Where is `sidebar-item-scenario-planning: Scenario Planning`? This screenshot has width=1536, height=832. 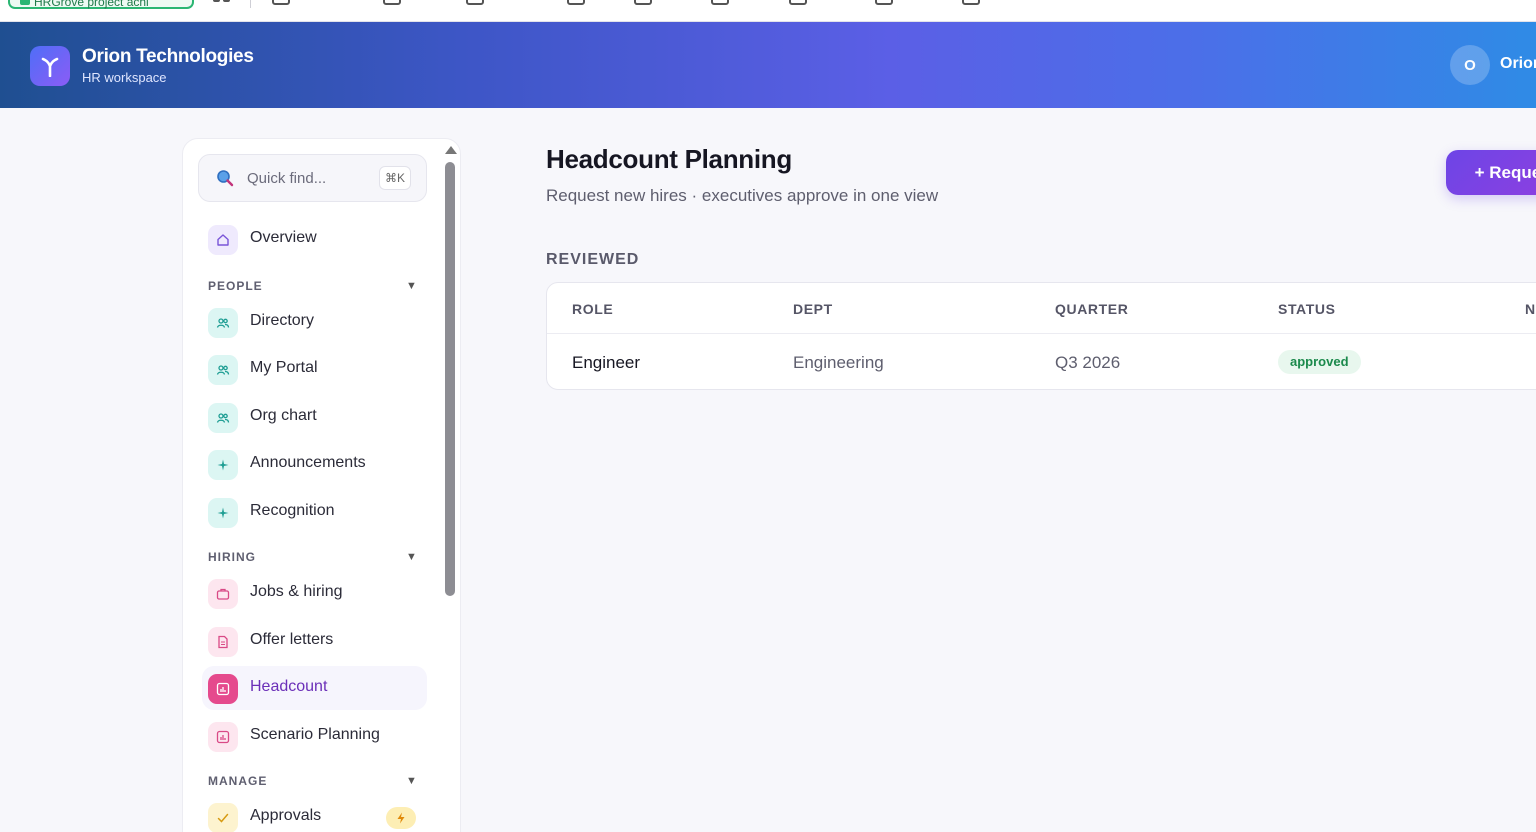
sidebar-item-scenario-planning: Scenario Planning is located at coordinates (314, 736).